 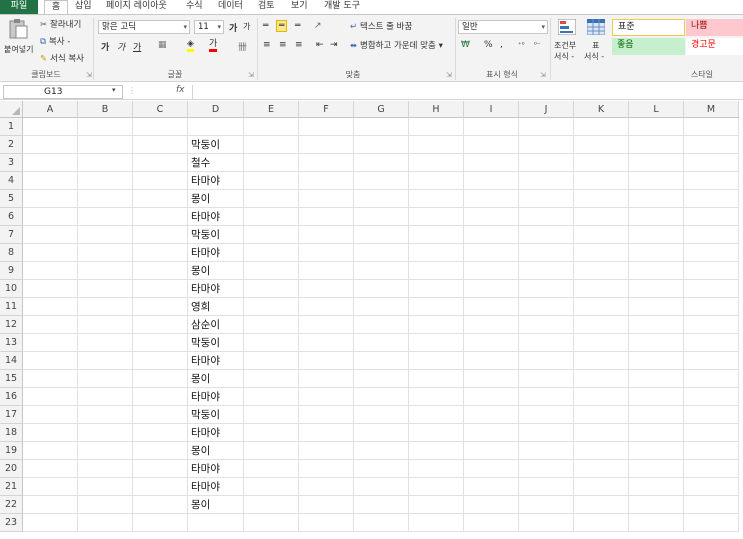 I want to click on cell-h18, so click(x=436, y=433).